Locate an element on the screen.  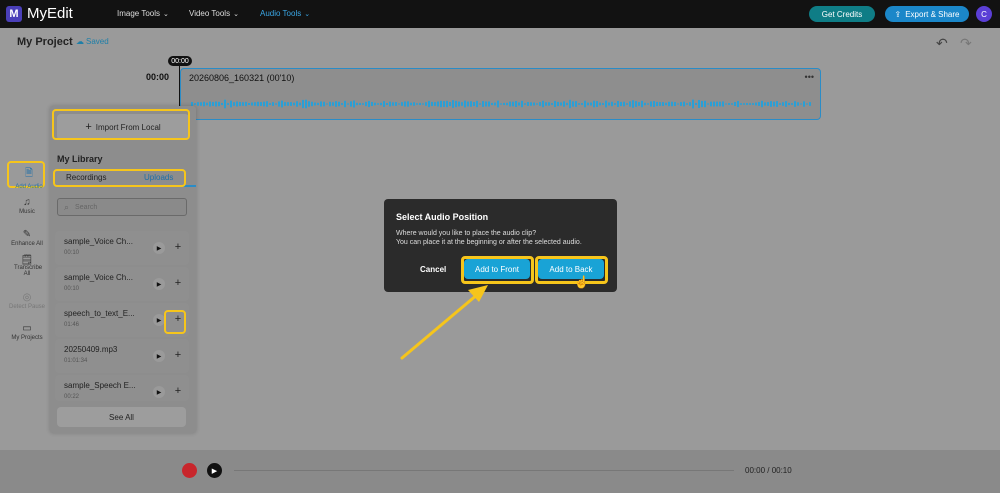
cloud-icon: ☁ is located at coordinates (80, 41).